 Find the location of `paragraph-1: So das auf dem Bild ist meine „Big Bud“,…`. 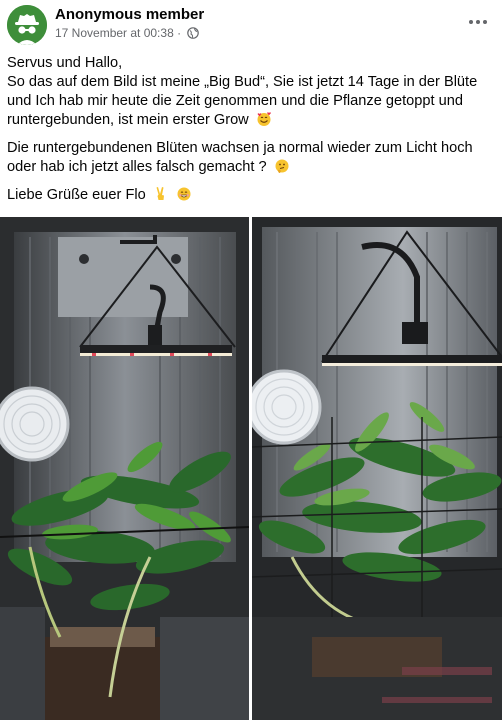

paragraph-1: So das auf dem Bild ist meine „Big Bud“,… is located at coordinates (242, 101).